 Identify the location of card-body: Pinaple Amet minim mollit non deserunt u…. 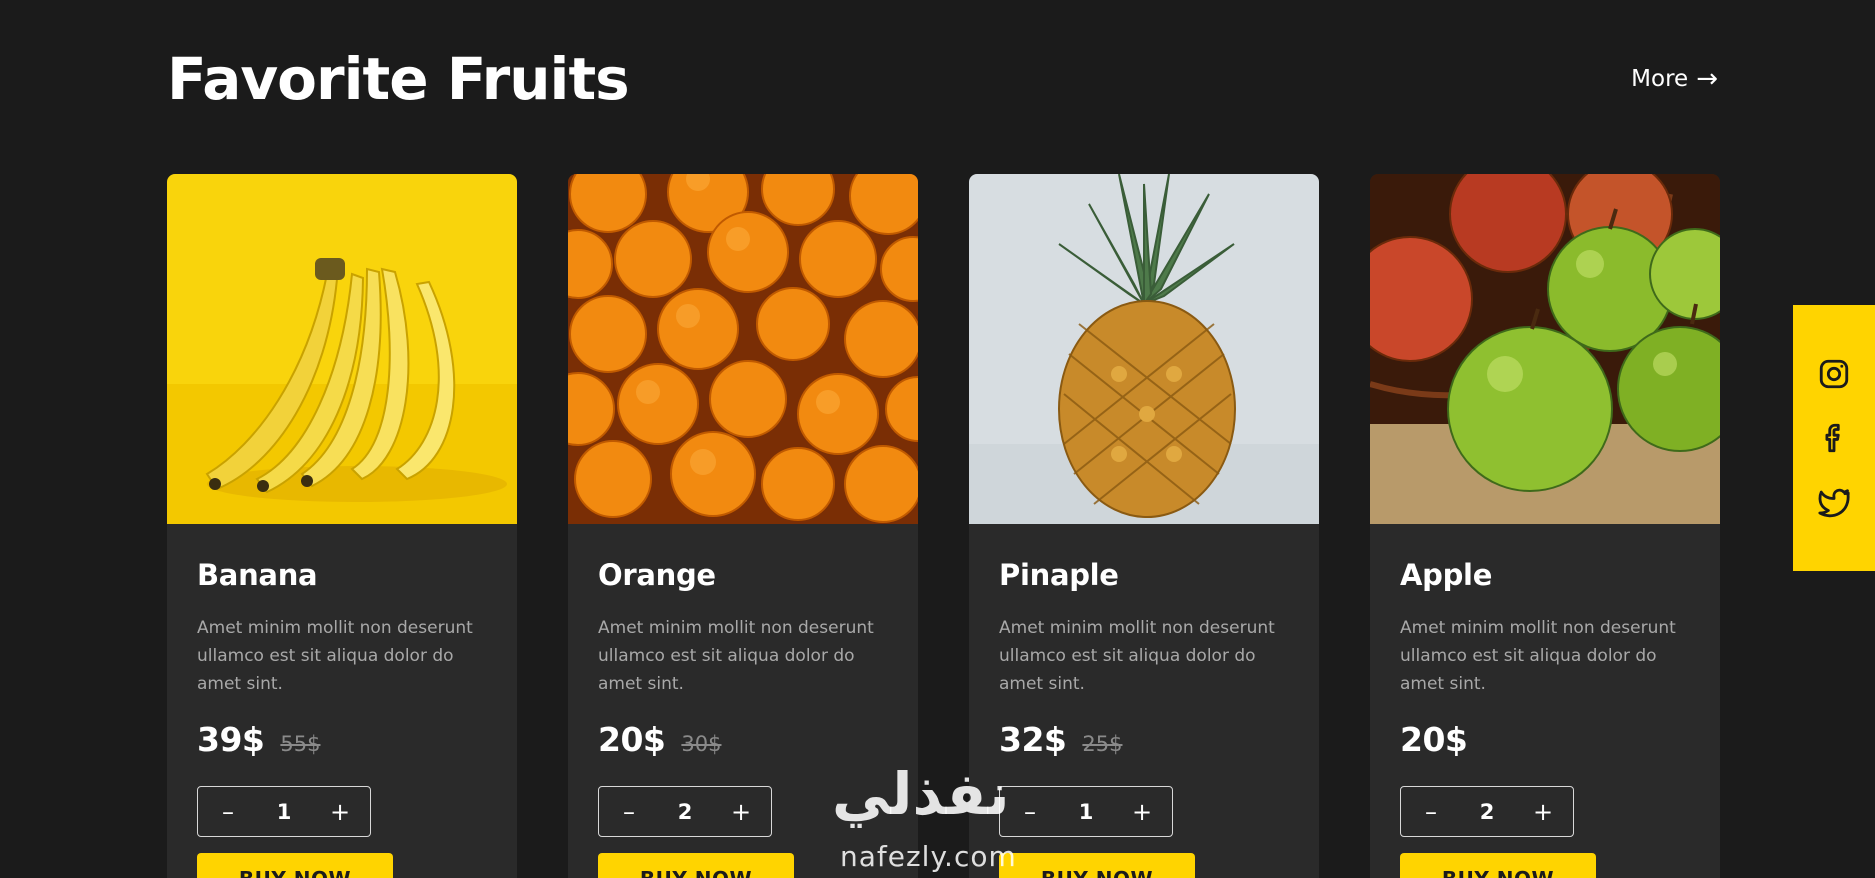
(1144, 701).